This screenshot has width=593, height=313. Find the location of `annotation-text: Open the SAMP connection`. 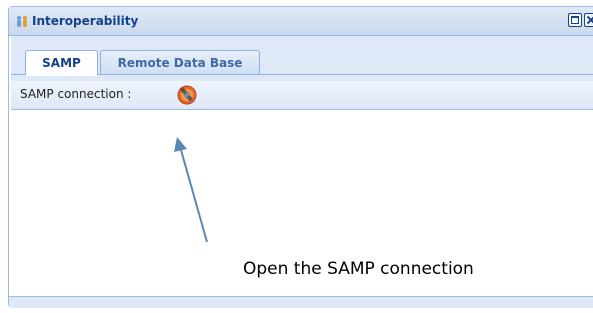

annotation-text: Open the SAMP connection is located at coordinates (358, 269).